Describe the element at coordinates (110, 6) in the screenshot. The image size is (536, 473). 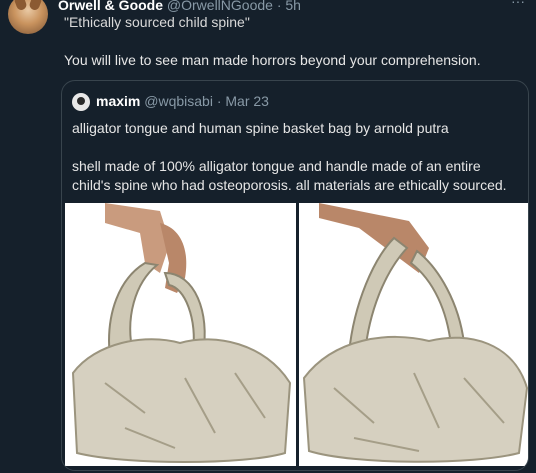
I see `author-name: Orwell & Goode` at that location.